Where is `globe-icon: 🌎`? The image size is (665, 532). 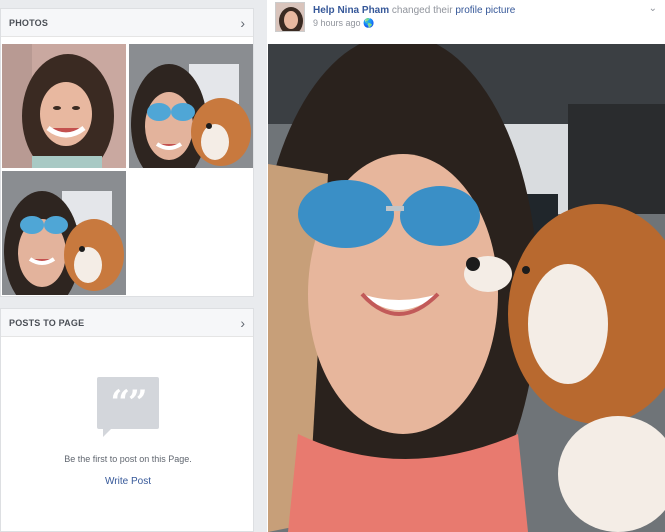
globe-icon: 🌎 is located at coordinates (369, 23).